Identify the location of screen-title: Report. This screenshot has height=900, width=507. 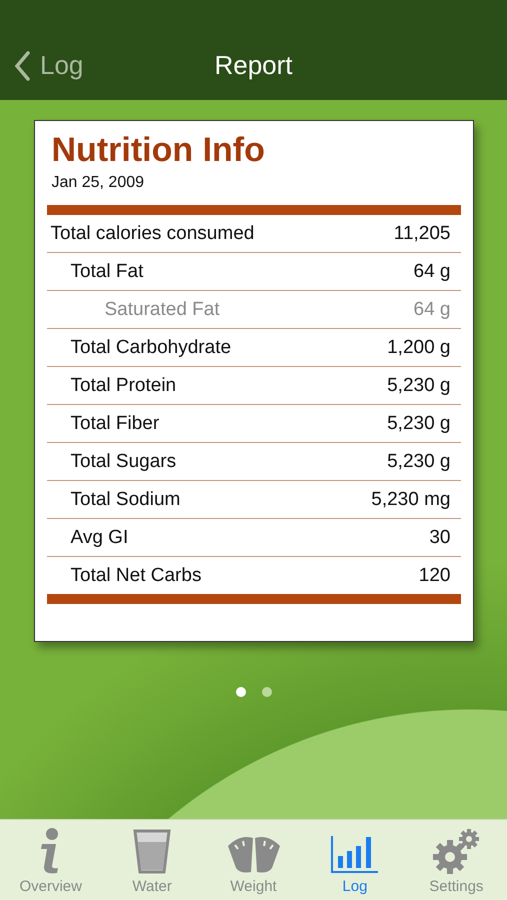
(253, 65).